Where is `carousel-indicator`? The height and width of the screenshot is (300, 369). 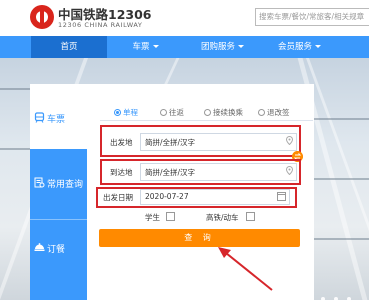
carousel-indicator is located at coordinates (340, 297).